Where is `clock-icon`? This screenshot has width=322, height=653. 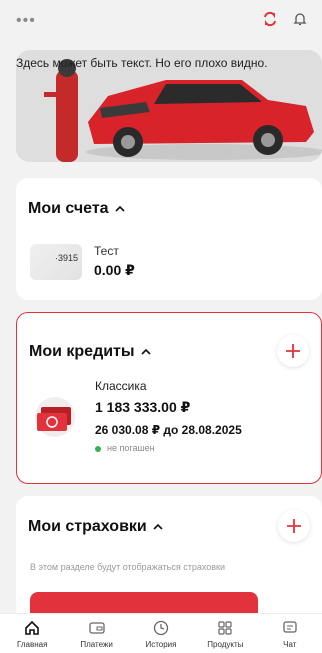 clock-icon is located at coordinates (161, 628).